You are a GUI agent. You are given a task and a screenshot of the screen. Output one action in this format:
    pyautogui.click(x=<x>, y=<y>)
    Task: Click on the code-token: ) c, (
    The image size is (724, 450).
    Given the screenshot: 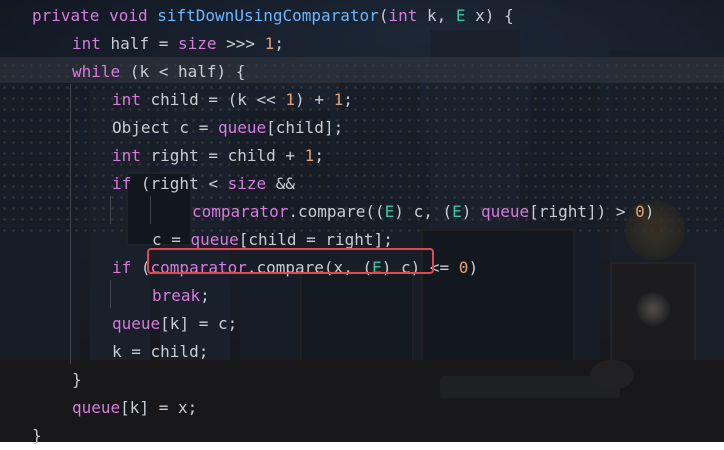 What is the action you would take?
    pyautogui.click(x=423, y=211)
    